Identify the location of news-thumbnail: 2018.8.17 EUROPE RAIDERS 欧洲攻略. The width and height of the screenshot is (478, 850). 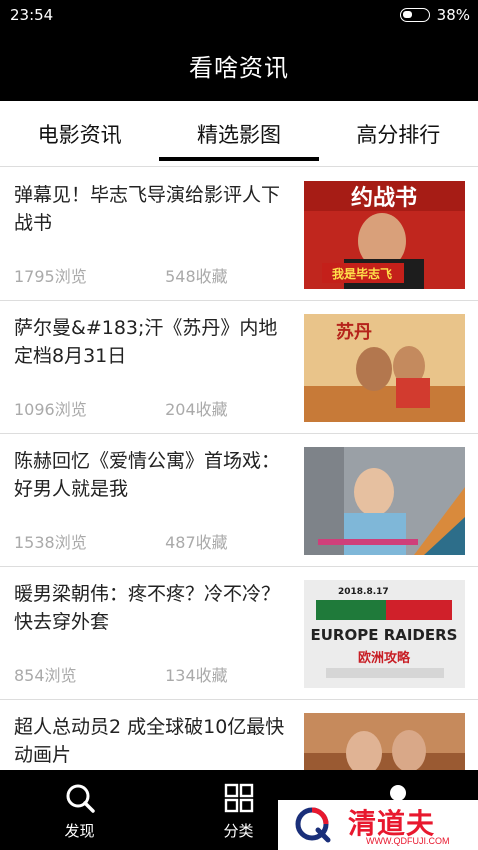
(384, 634).